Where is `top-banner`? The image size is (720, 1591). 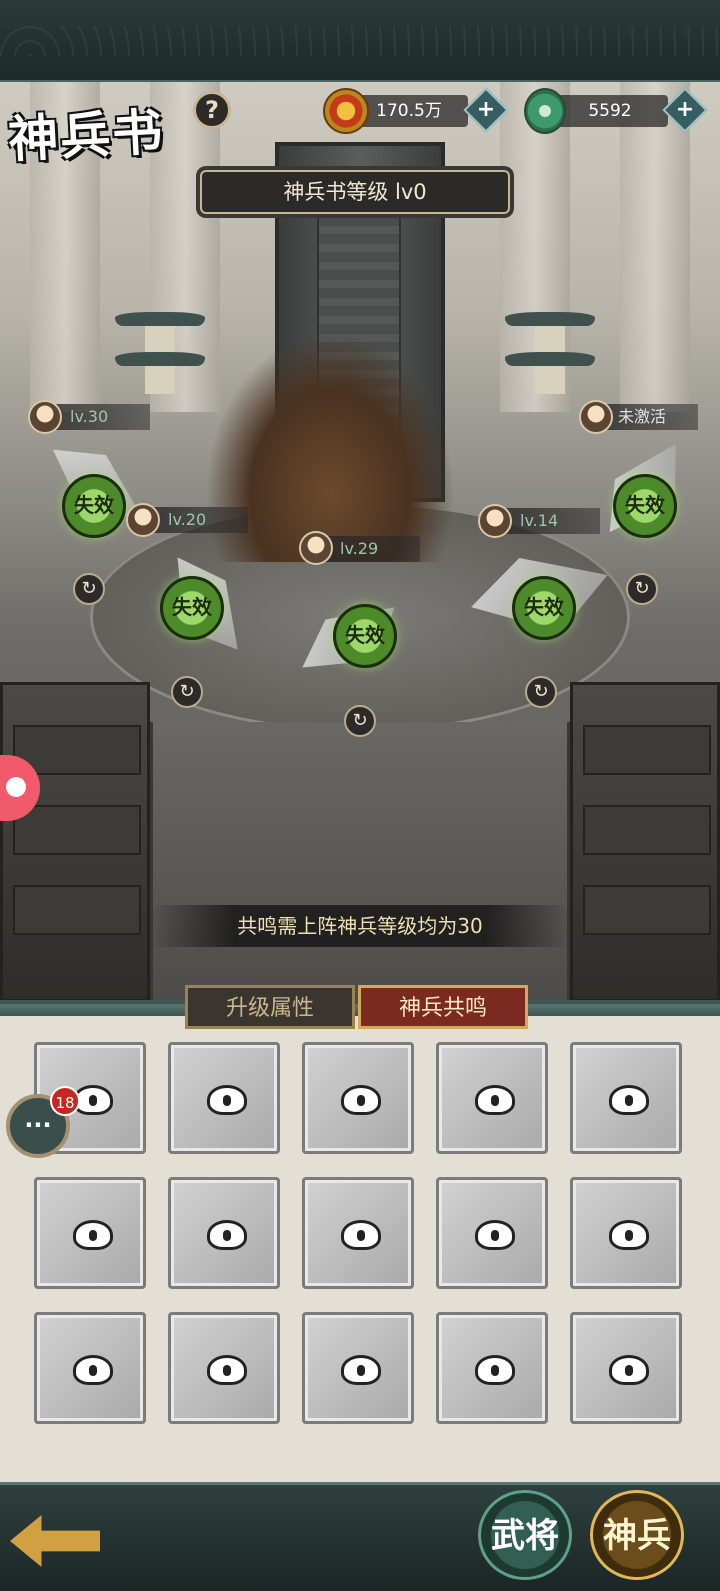
top-banner is located at coordinates (360, 41).